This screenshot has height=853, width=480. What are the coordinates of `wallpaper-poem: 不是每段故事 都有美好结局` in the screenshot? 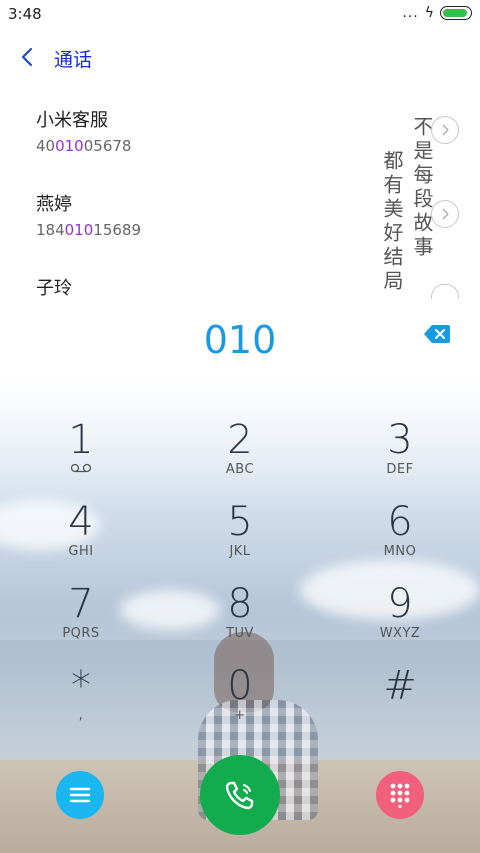 It's located at (425, 217).